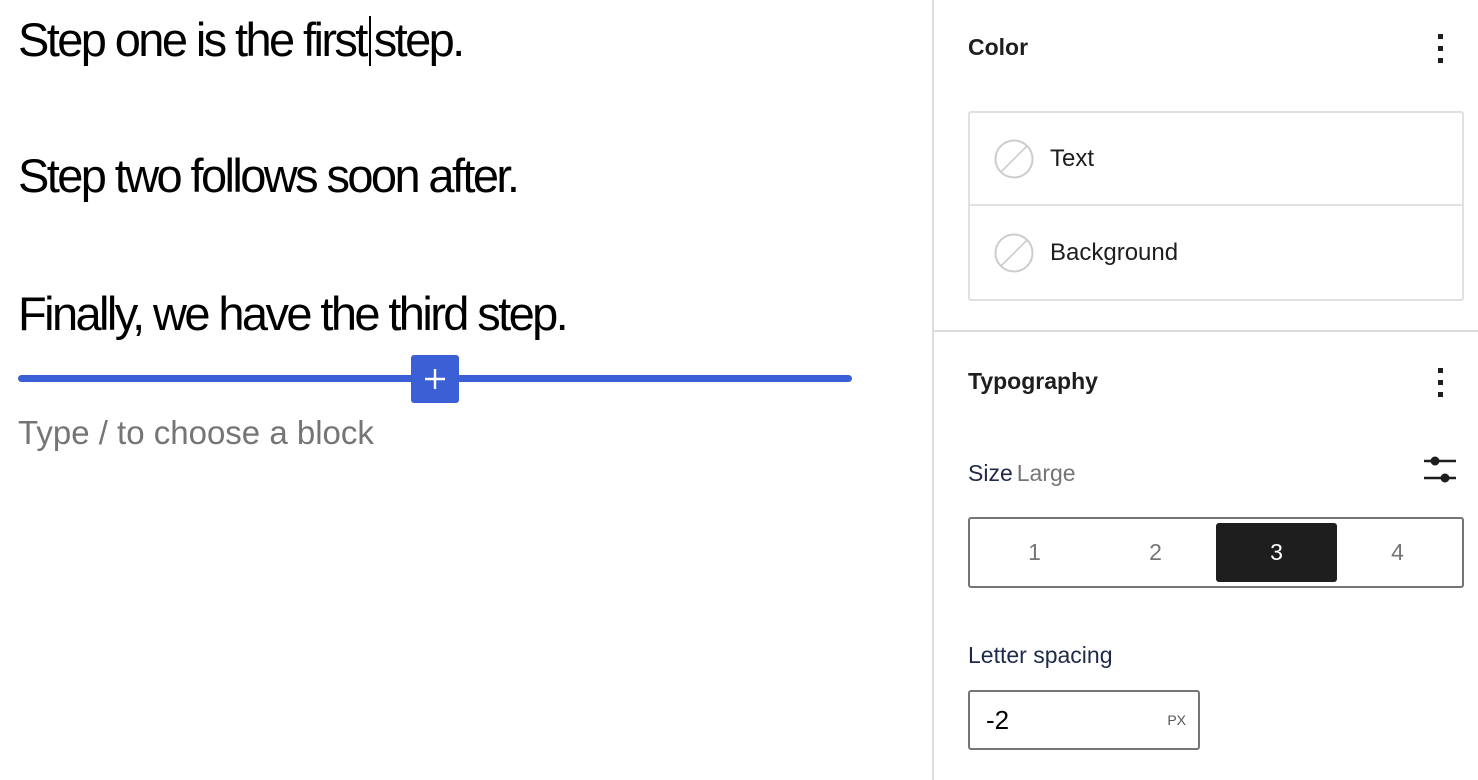 This screenshot has height=780, width=1478. What do you see at coordinates (990, 473) in the screenshot?
I see `font-size-label-text: Size` at bounding box center [990, 473].